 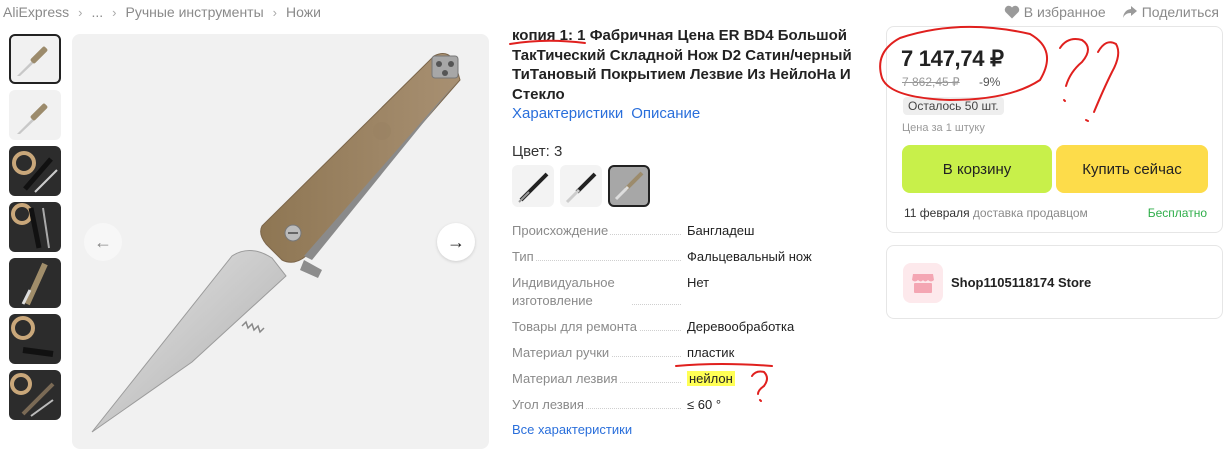 I want to click on arrow-left-icon: ←, so click(x=103, y=241).